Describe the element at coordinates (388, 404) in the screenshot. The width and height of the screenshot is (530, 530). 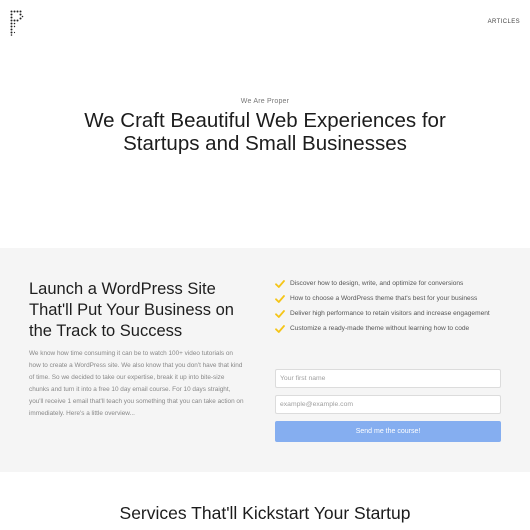
I see `email-input` at that location.